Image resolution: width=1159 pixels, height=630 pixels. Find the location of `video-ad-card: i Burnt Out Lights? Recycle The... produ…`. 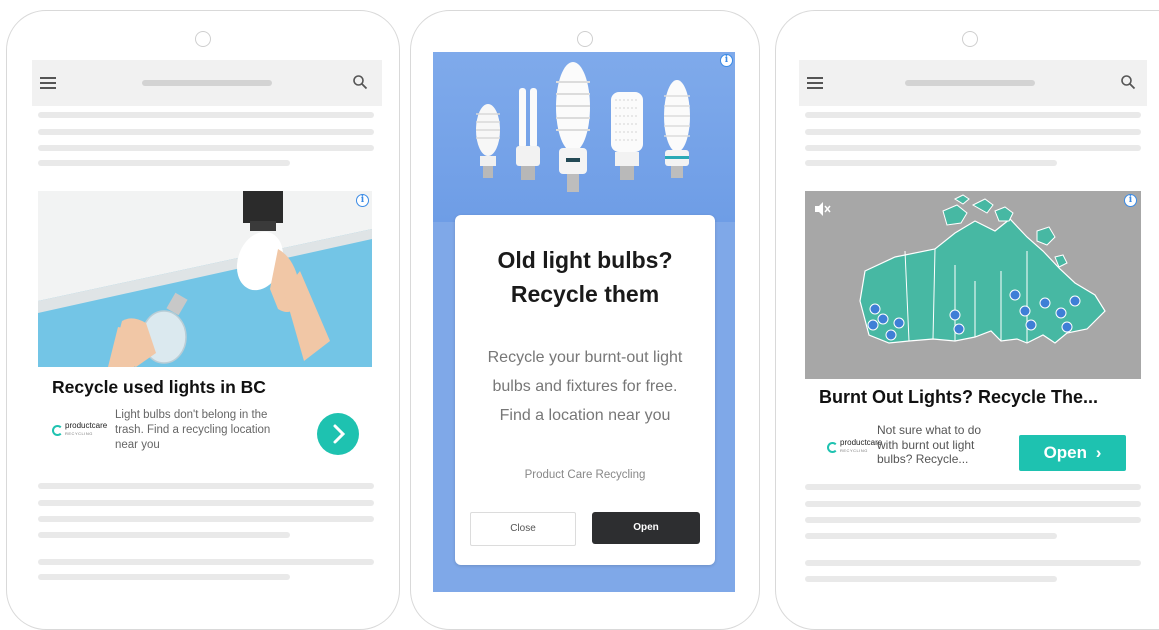

video-ad-card: i Burnt Out Lights? Recycle The... produ… is located at coordinates (973, 339).